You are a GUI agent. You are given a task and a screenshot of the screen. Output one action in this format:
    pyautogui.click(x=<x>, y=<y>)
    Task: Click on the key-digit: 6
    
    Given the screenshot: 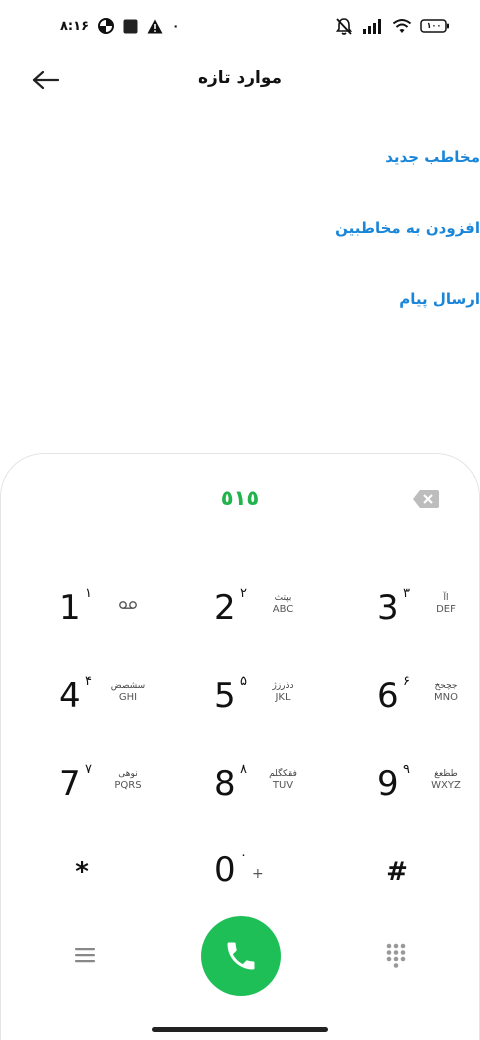 What is the action you would take?
    pyautogui.click(x=388, y=696)
    